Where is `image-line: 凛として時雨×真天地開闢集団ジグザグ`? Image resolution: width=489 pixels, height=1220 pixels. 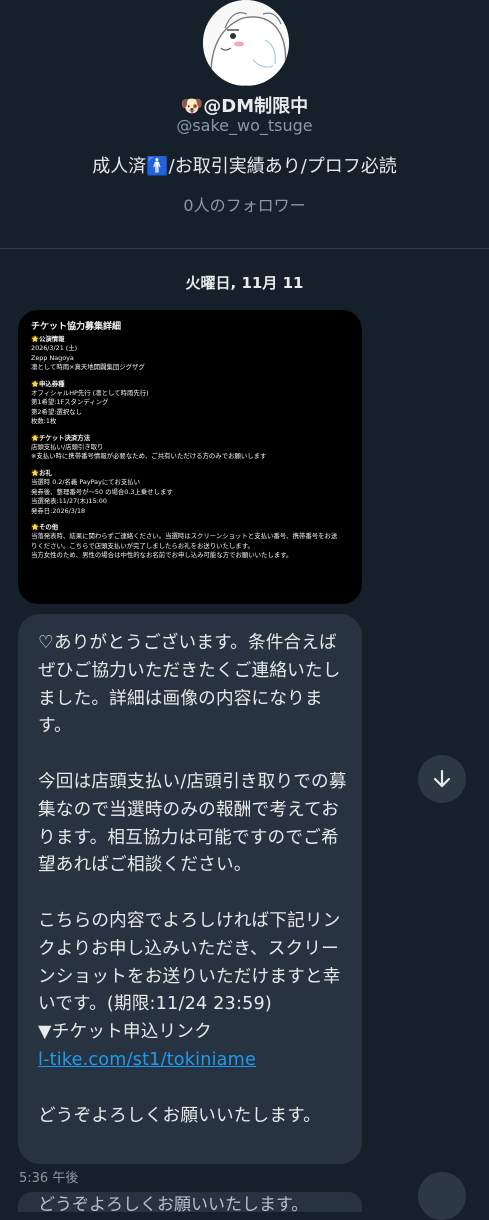 image-line: 凛として時雨×真天地開闢集団ジグザグ is located at coordinates (88, 367).